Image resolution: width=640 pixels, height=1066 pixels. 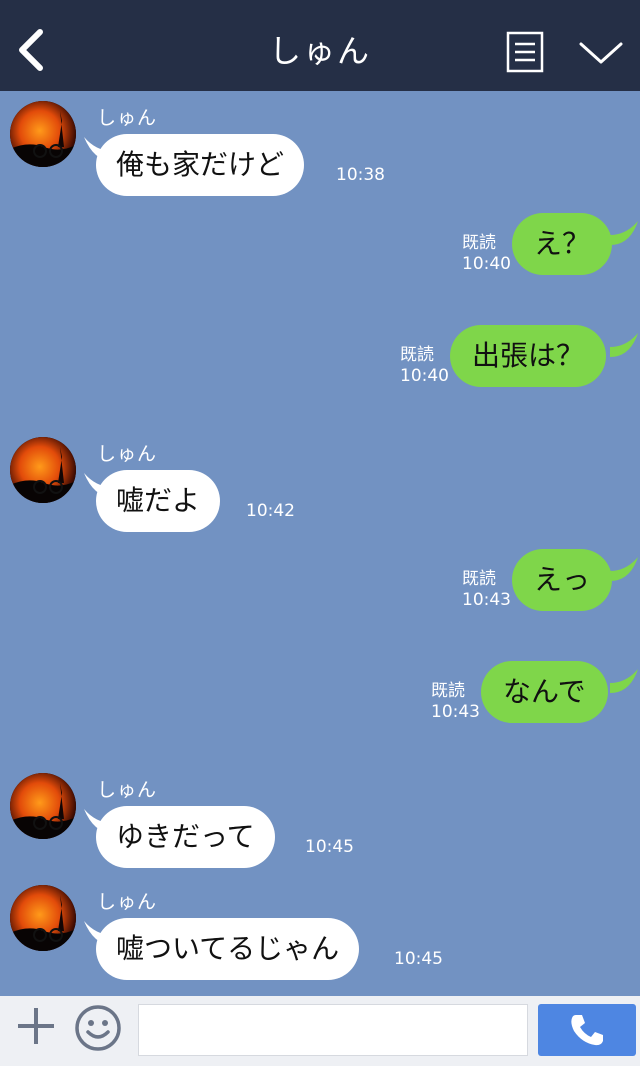 I want to click on message-text: 嘘ついてるじゃん, so click(x=228, y=948).